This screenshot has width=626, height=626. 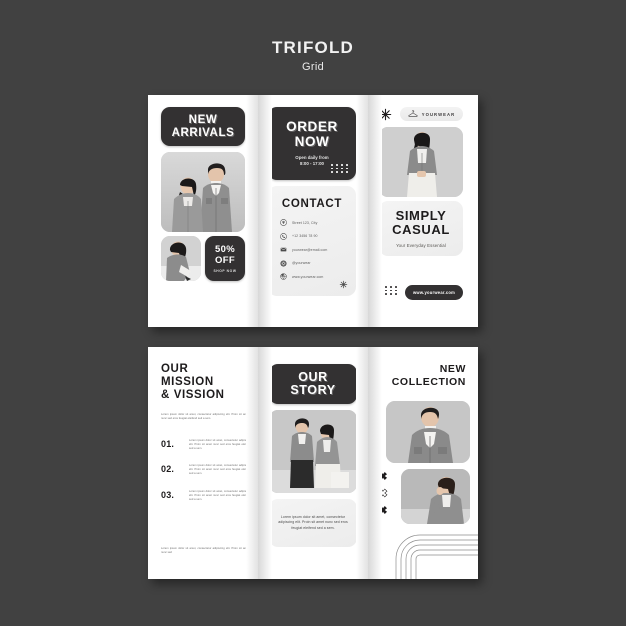 I want to click on order-now-title: ORDER NOW, so click(x=312, y=133).